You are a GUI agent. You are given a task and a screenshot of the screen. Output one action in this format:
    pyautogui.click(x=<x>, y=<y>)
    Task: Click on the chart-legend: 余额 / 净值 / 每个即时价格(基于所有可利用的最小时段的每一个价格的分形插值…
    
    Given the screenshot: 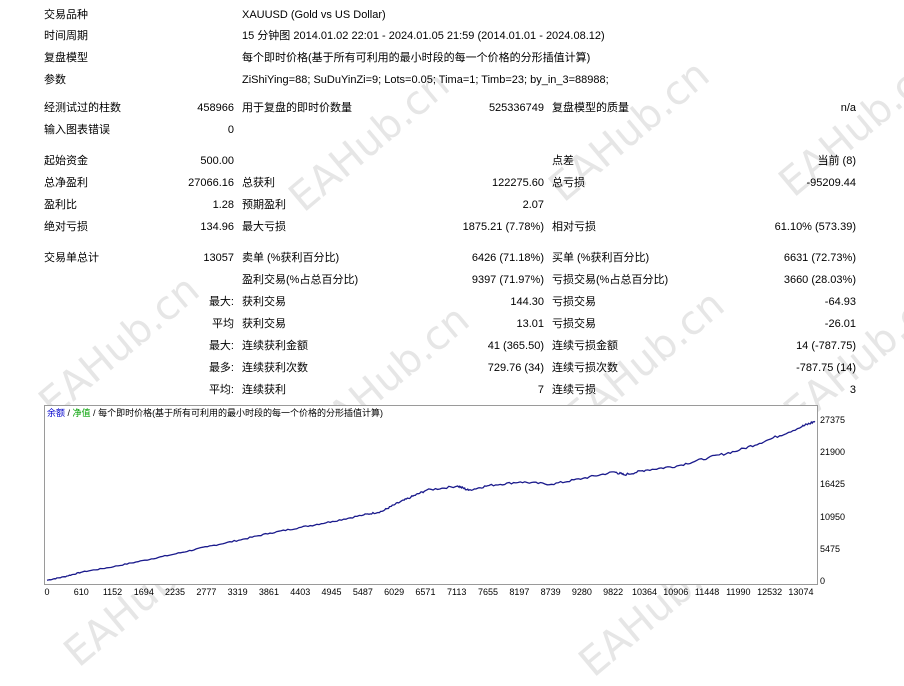 What is the action you would take?
    pyautogui.click(x=215, y=413)
    